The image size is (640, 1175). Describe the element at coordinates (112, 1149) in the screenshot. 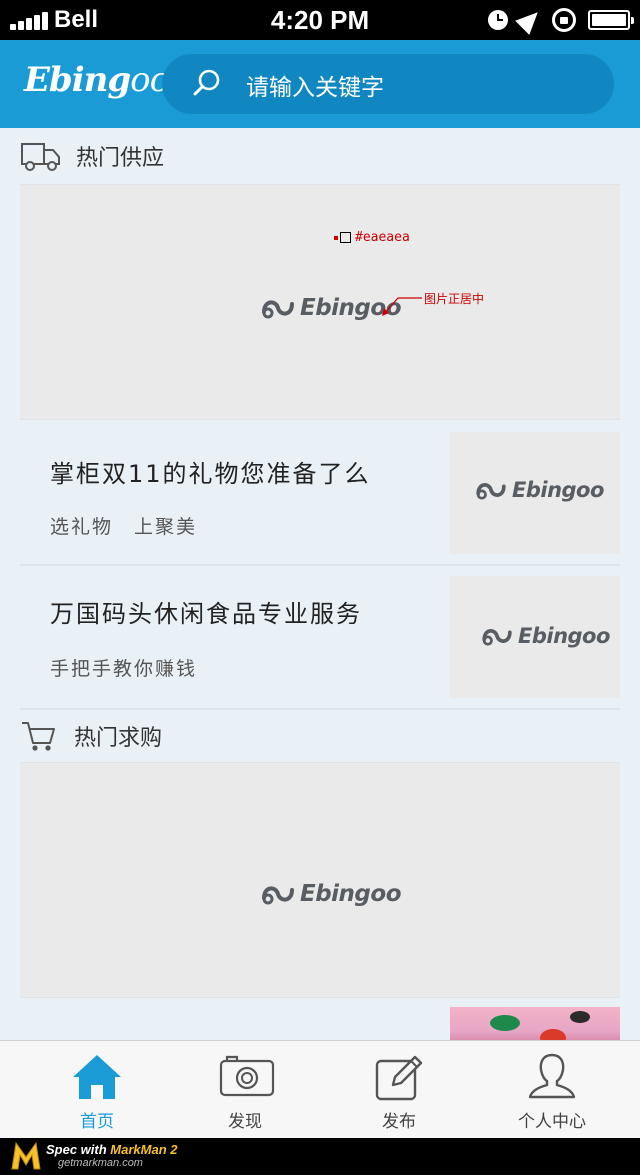

I see `markman-spec-text: Spec with MarkMan 2` at that location.